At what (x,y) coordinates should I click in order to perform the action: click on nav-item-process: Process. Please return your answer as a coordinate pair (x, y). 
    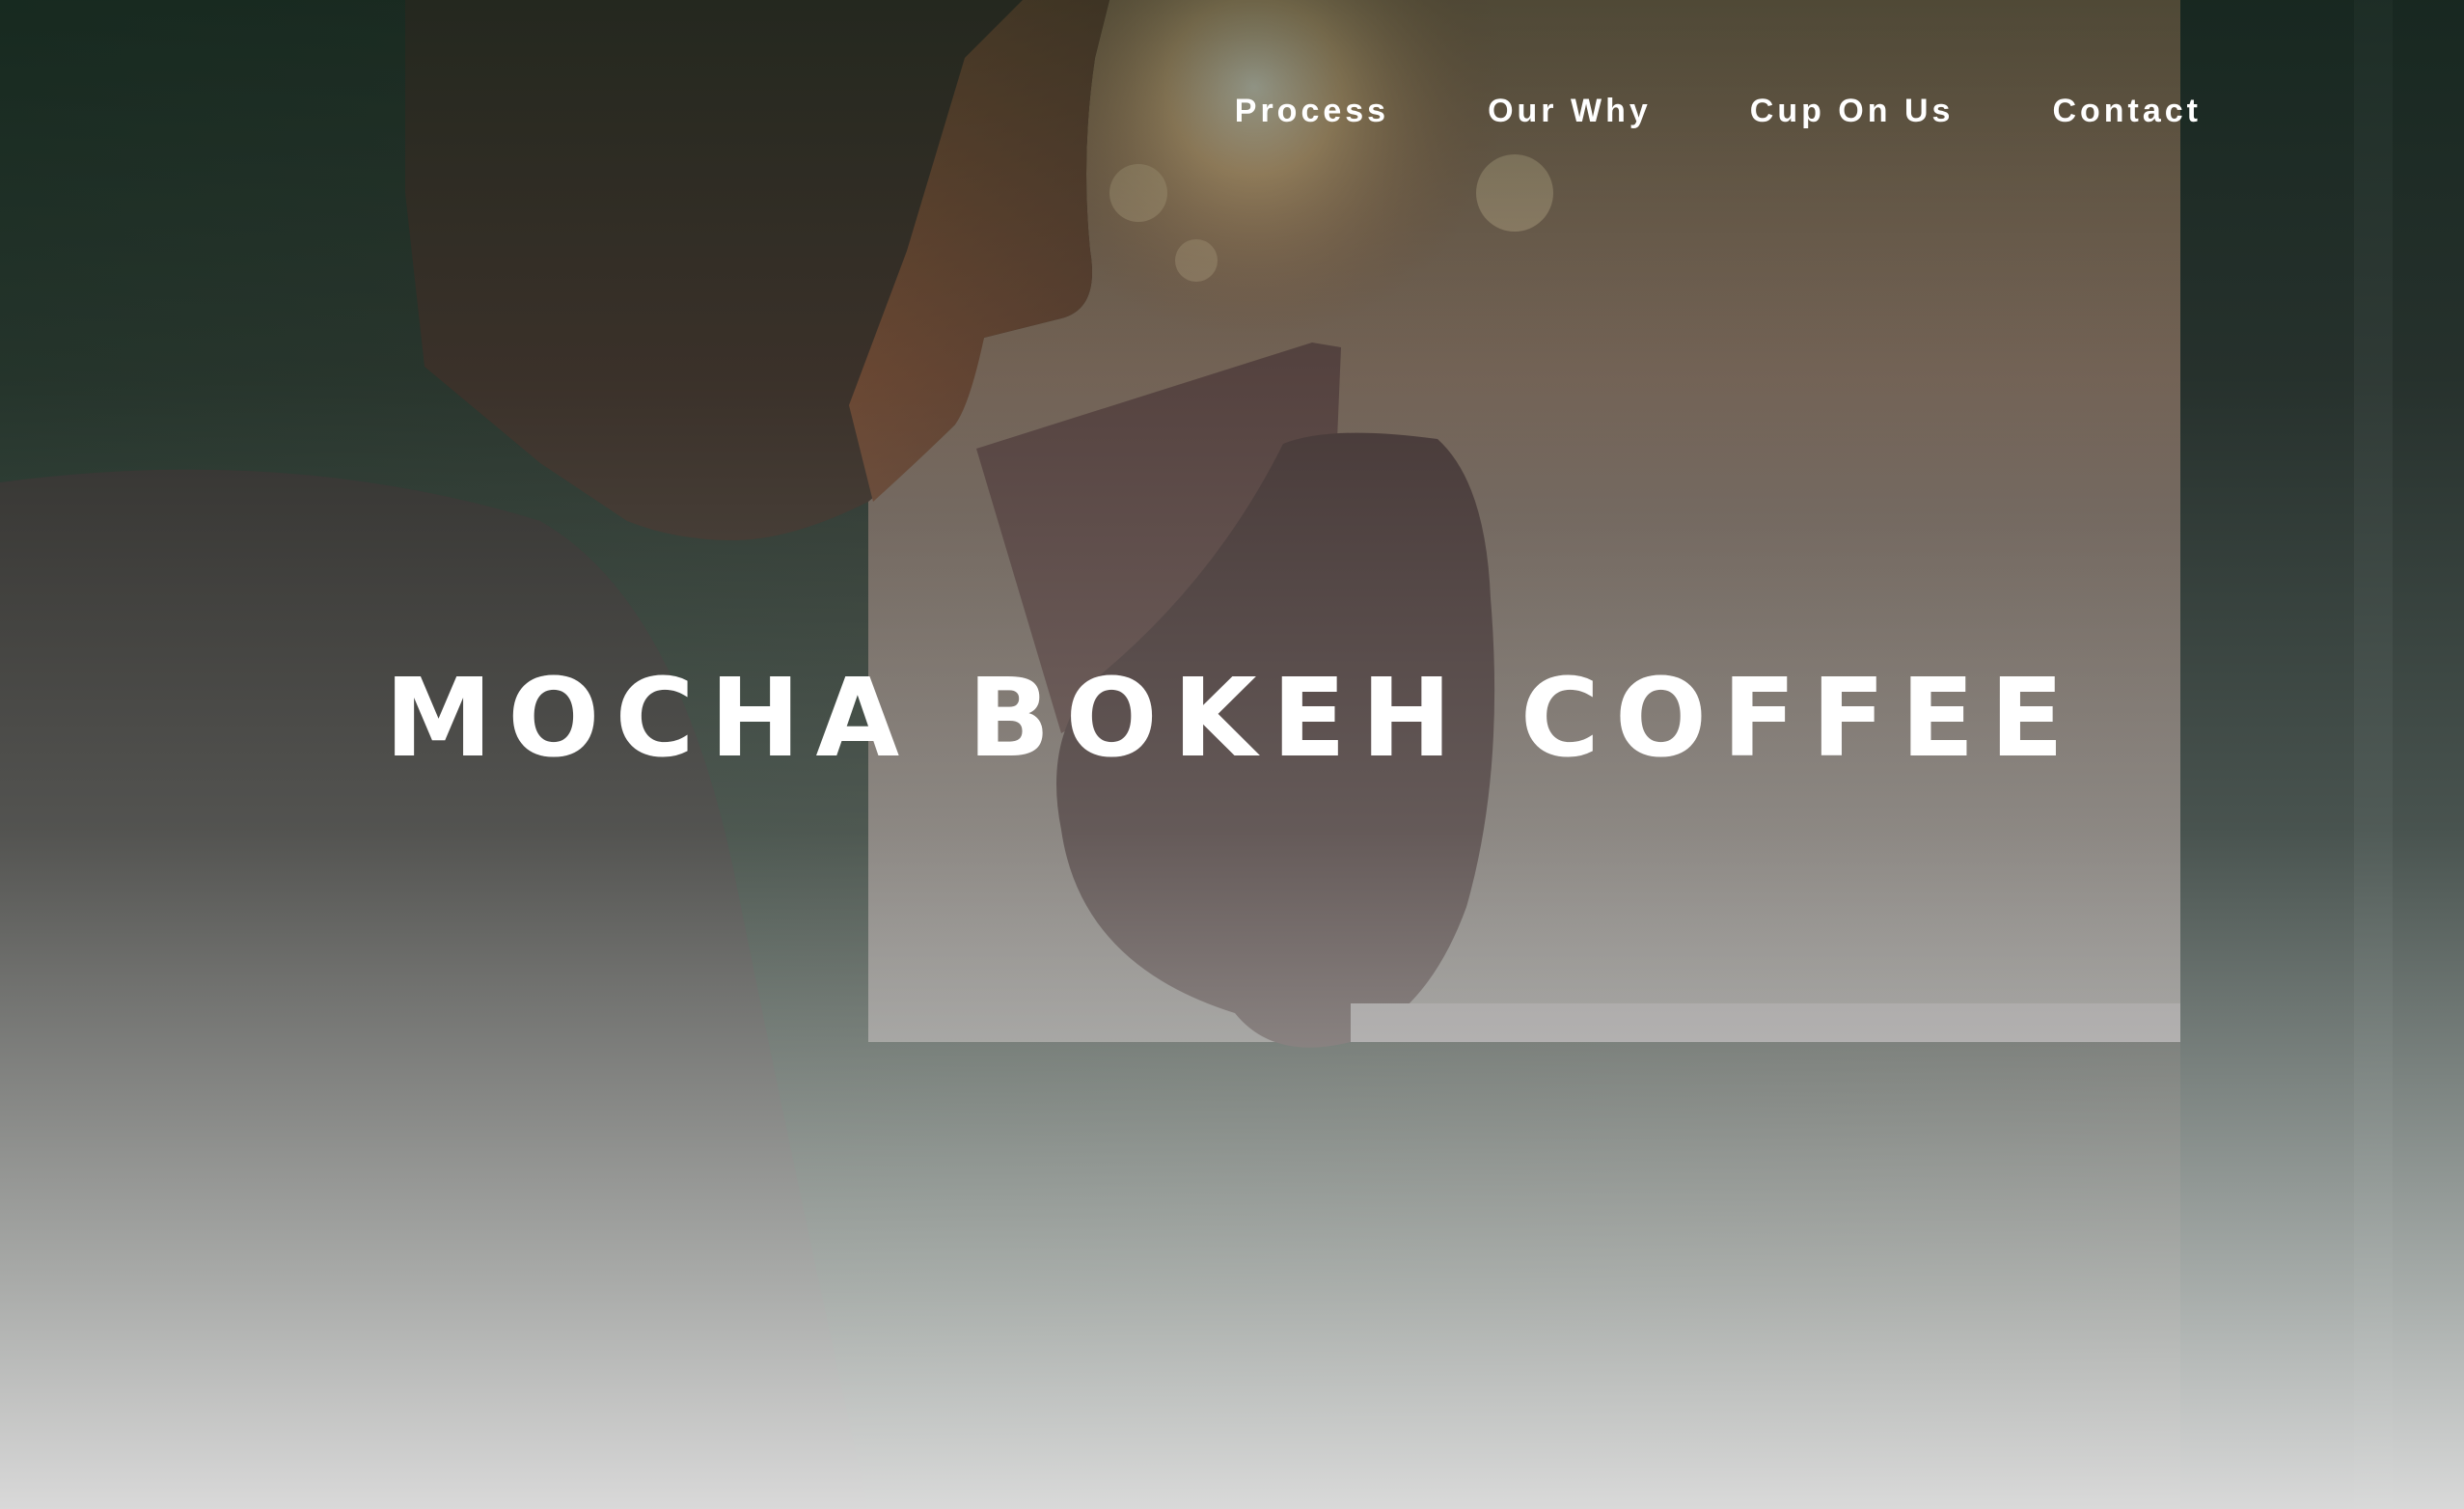
    Looking at the image, I should click on (1312, 111).